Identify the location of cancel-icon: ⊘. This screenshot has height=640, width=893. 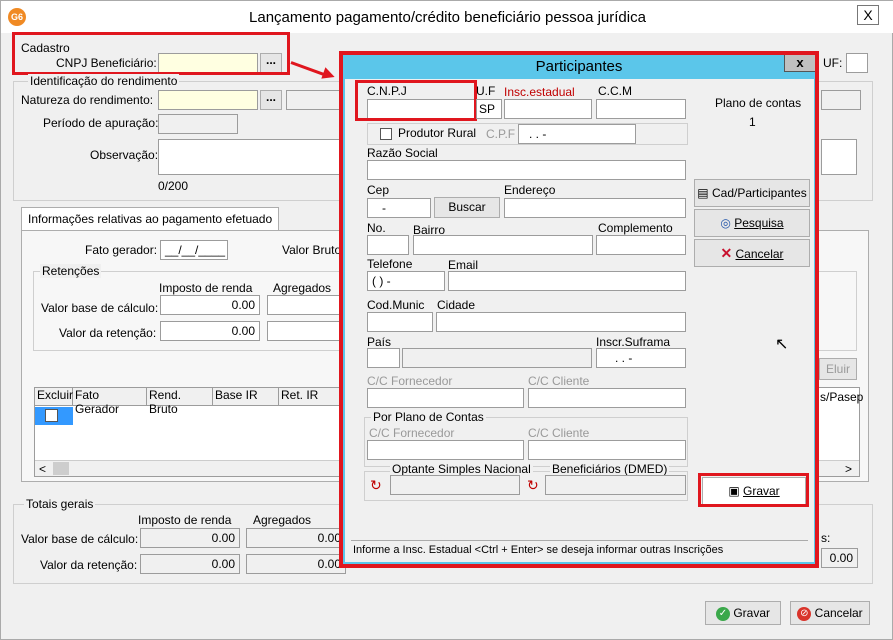
(804, 613).